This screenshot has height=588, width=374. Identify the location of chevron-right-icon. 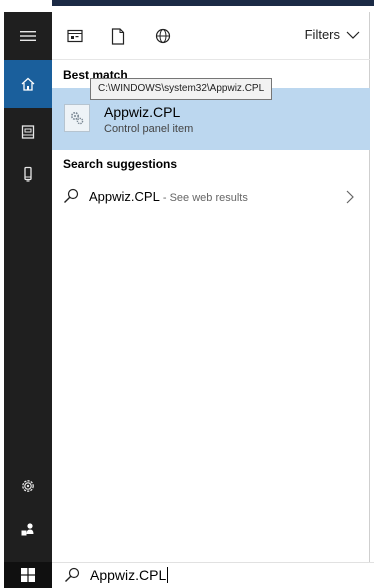
(350, 197).